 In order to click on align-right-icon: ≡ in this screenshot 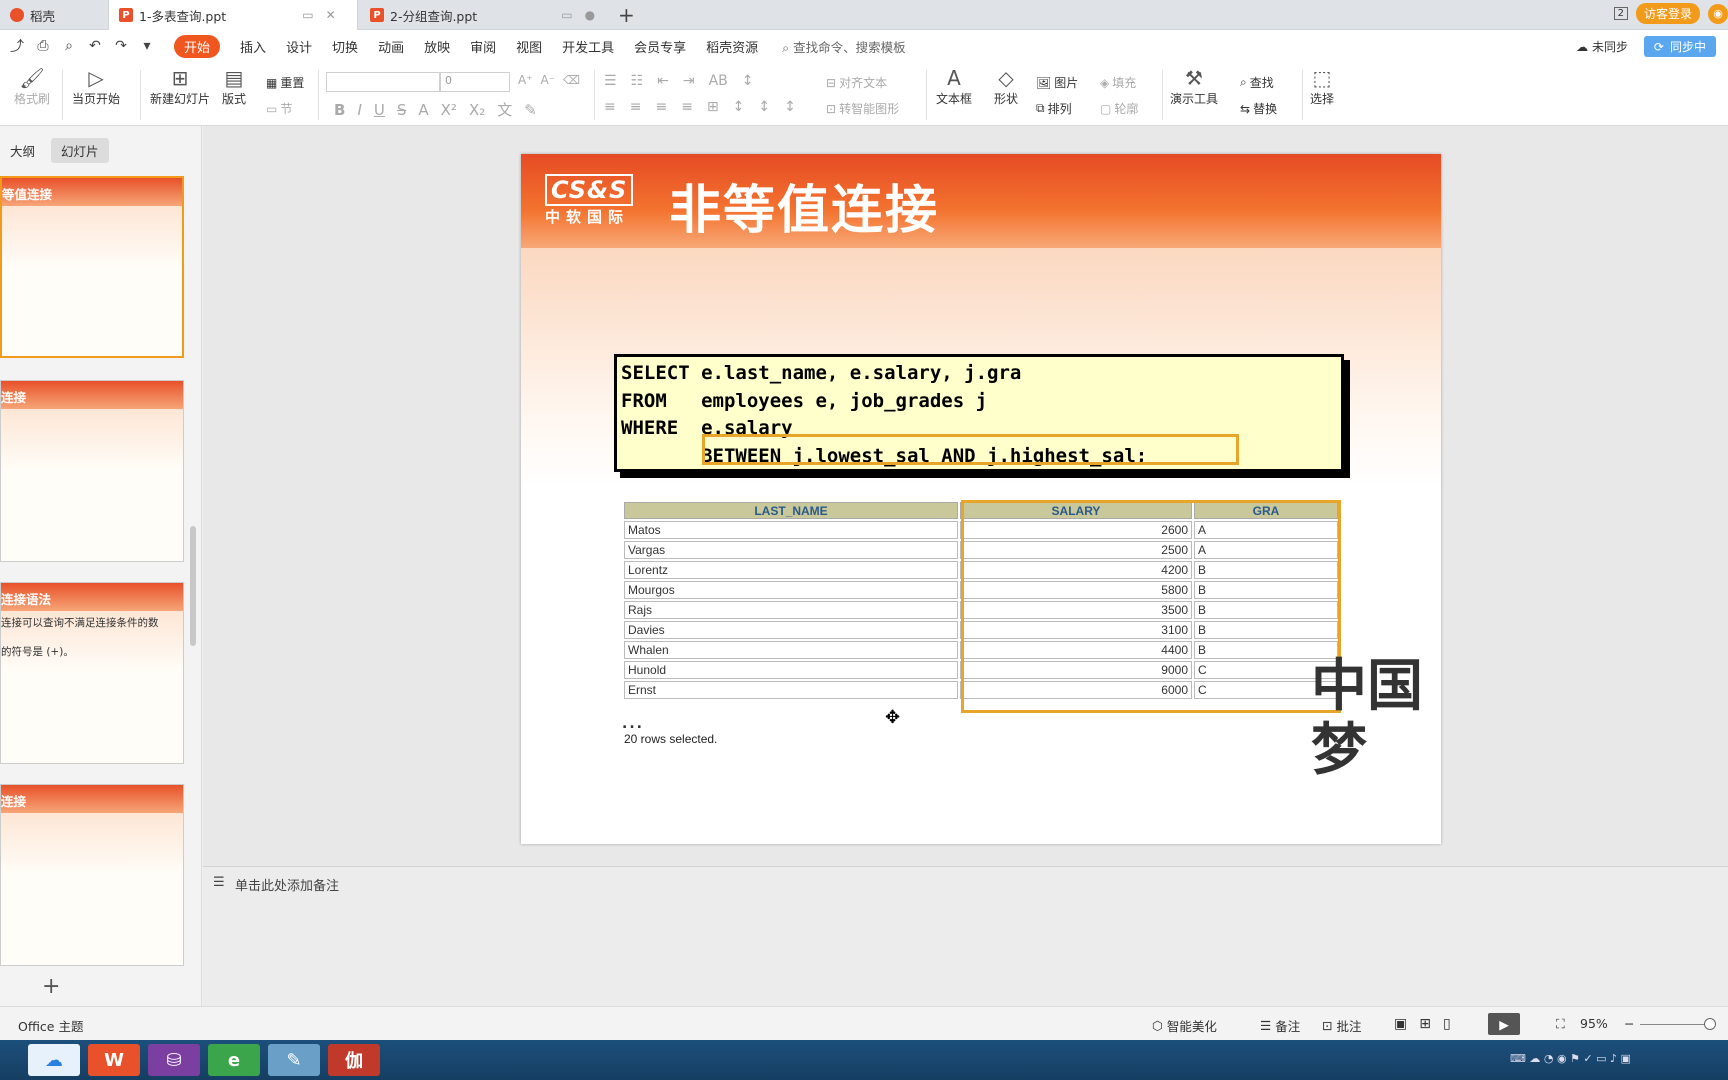, I will do `click(661, 107)`.